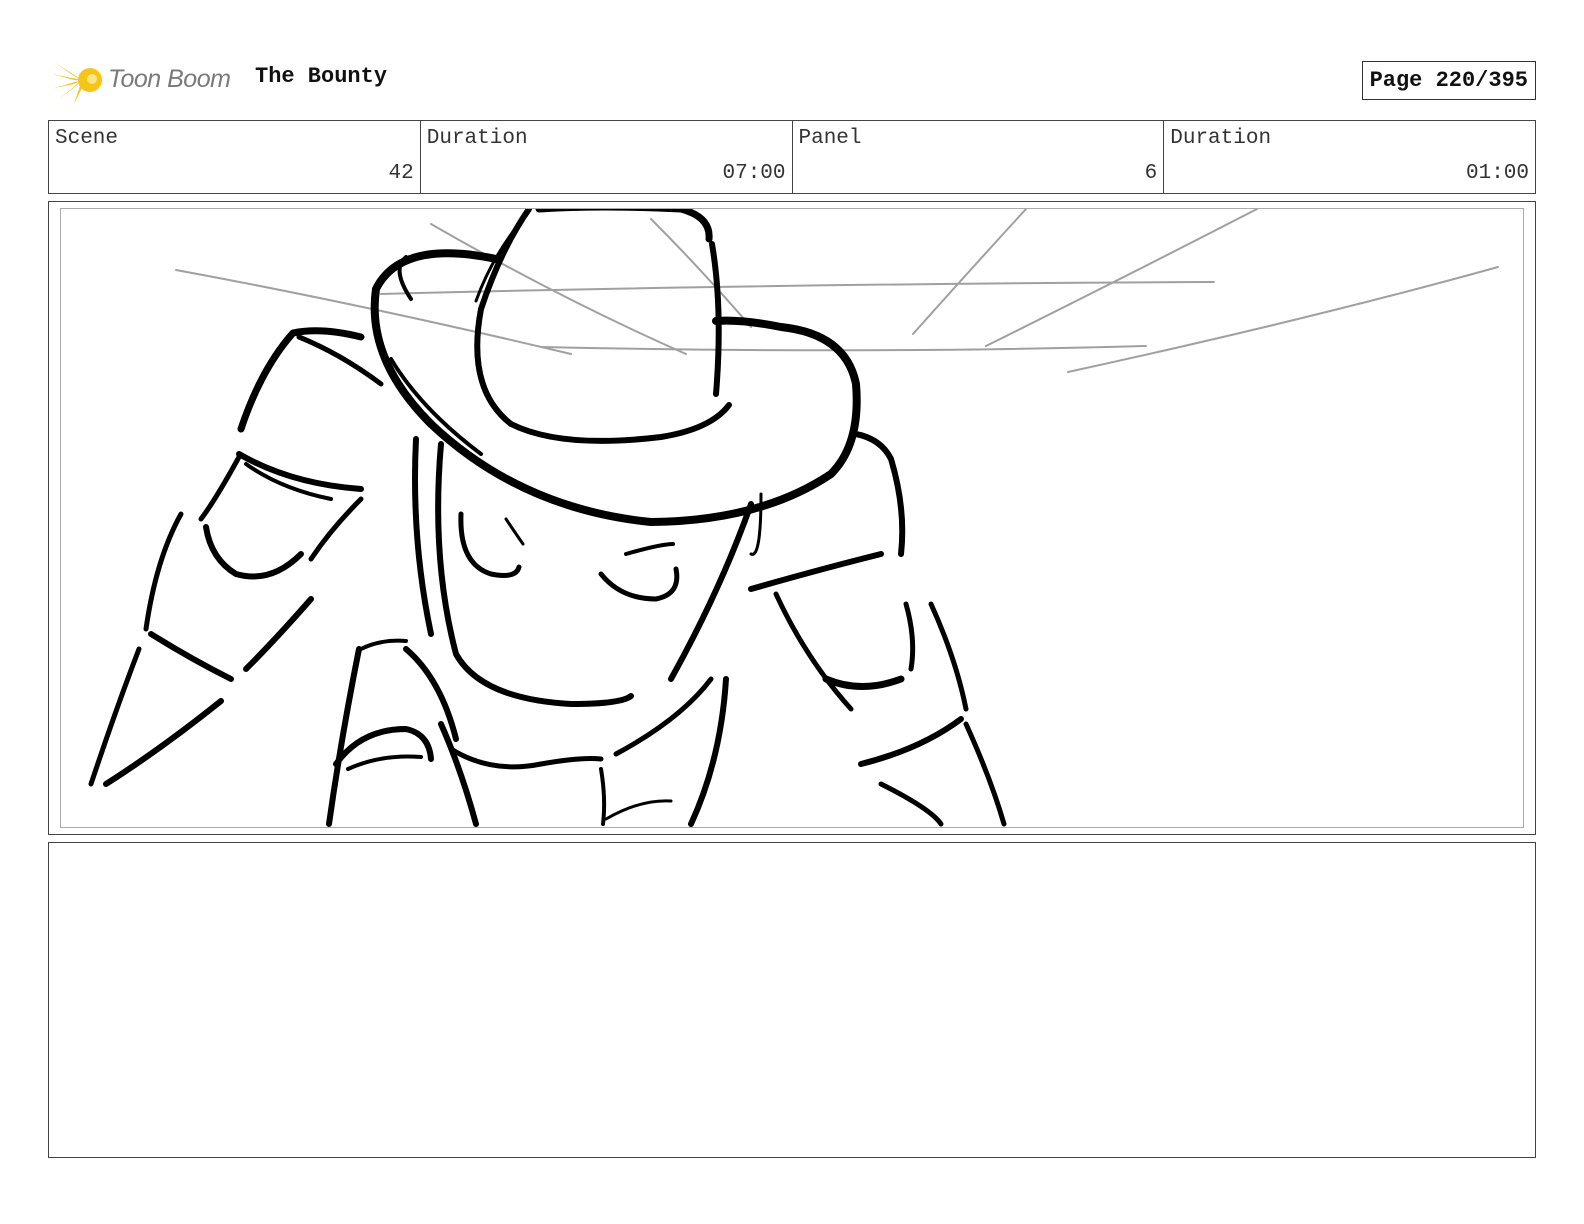  What do you see at coordinates (979, 157) in the screenshot?
I see `panel-cell: Panel 6` at bounding box center [979, 157].